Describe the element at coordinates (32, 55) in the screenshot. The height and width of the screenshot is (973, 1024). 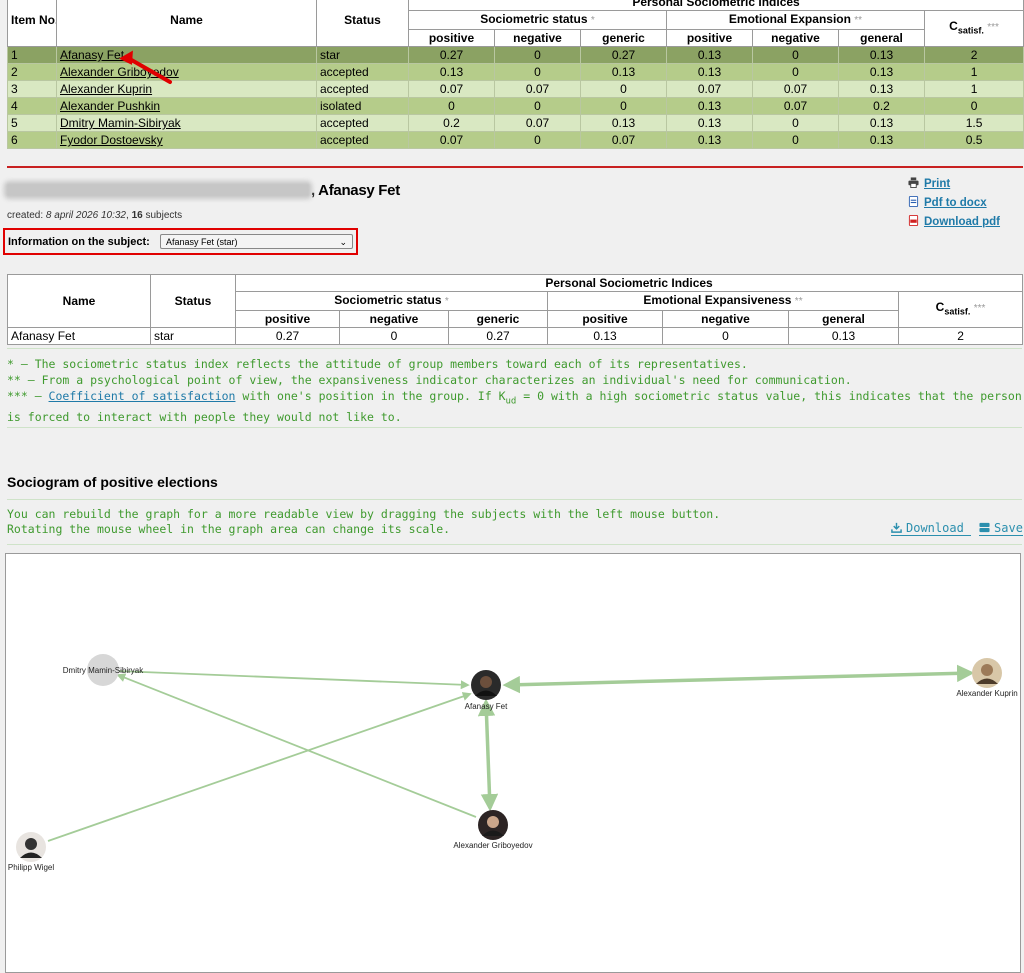
I see `cell-item-no: 1` at that location.